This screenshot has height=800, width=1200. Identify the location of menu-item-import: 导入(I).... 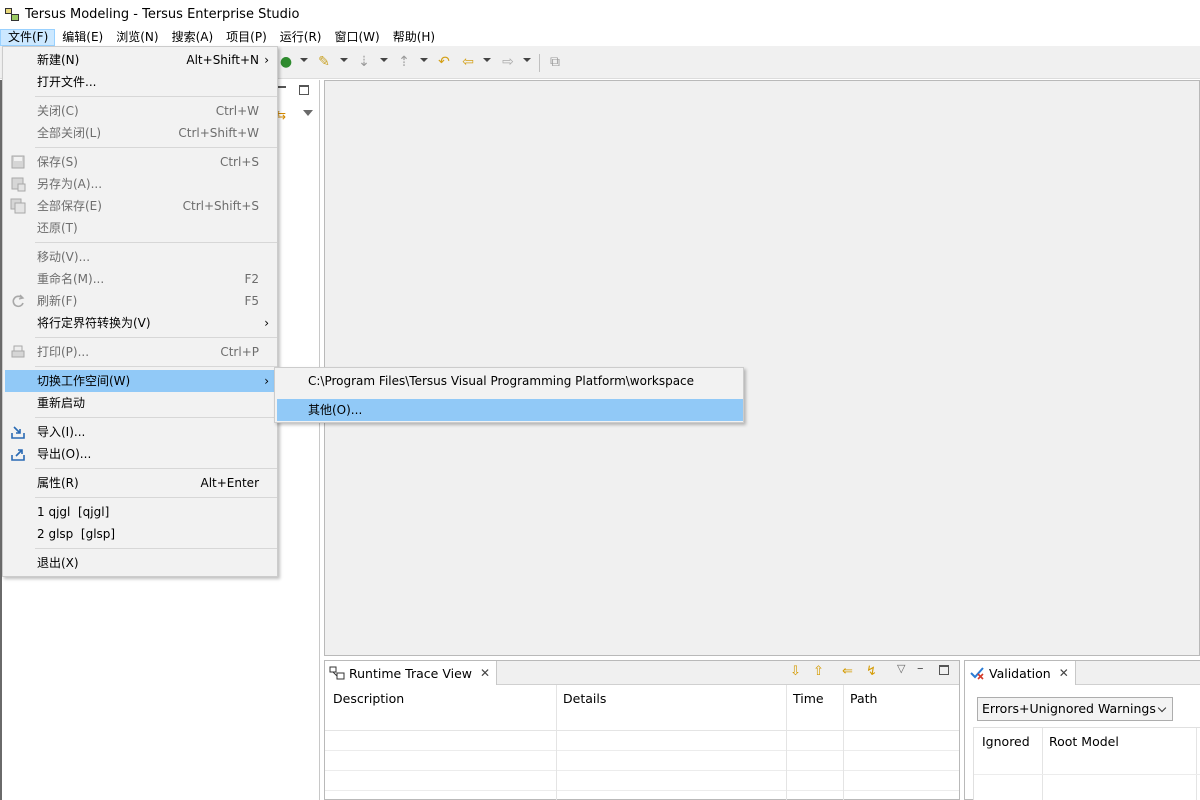
(141, 432).